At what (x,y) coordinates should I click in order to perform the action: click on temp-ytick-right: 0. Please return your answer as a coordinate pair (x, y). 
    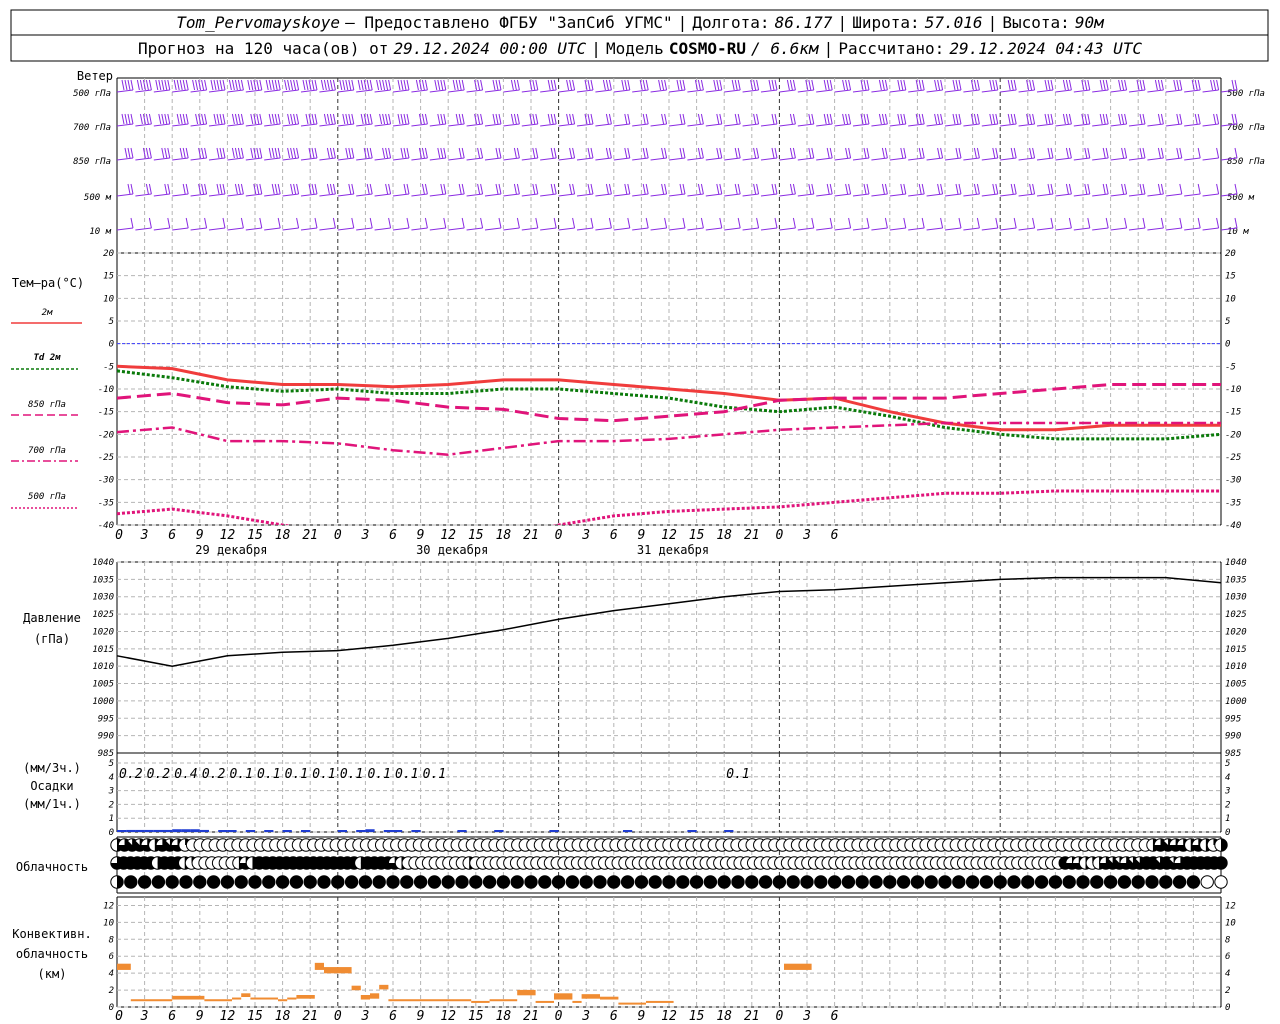
    Looking at the image, I should click on (1227, 345).